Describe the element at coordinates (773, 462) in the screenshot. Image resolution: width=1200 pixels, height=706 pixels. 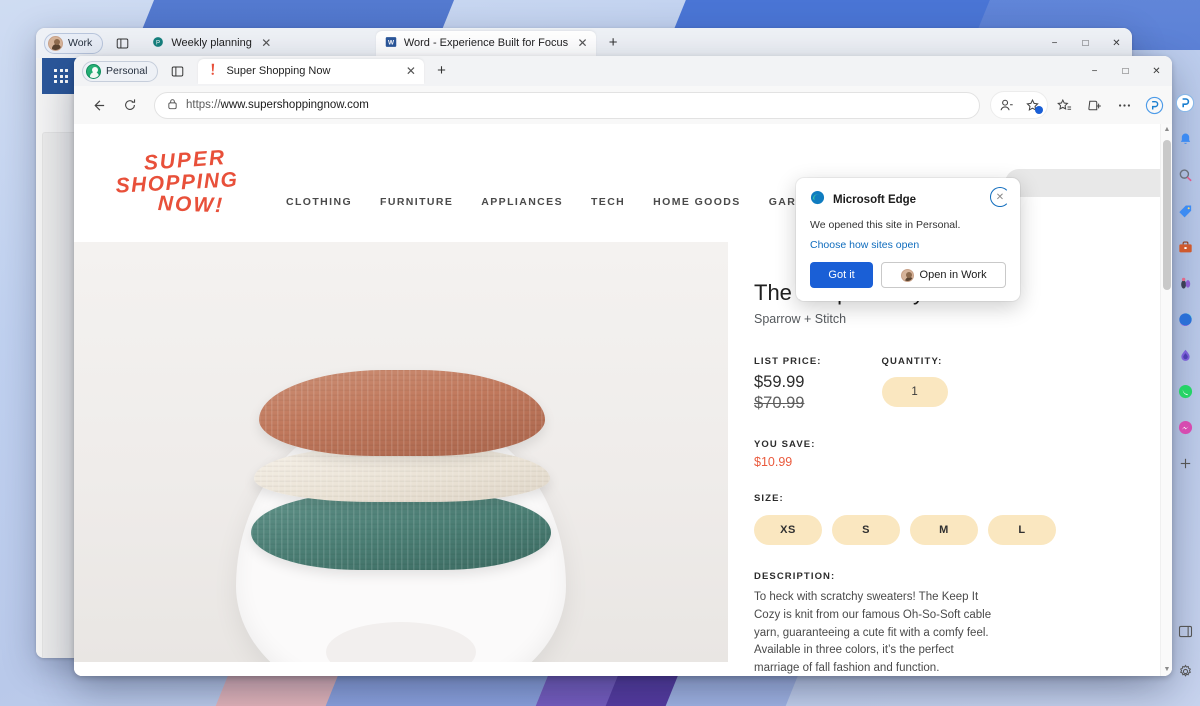
I see `you-save-value: $10.99` at that location.